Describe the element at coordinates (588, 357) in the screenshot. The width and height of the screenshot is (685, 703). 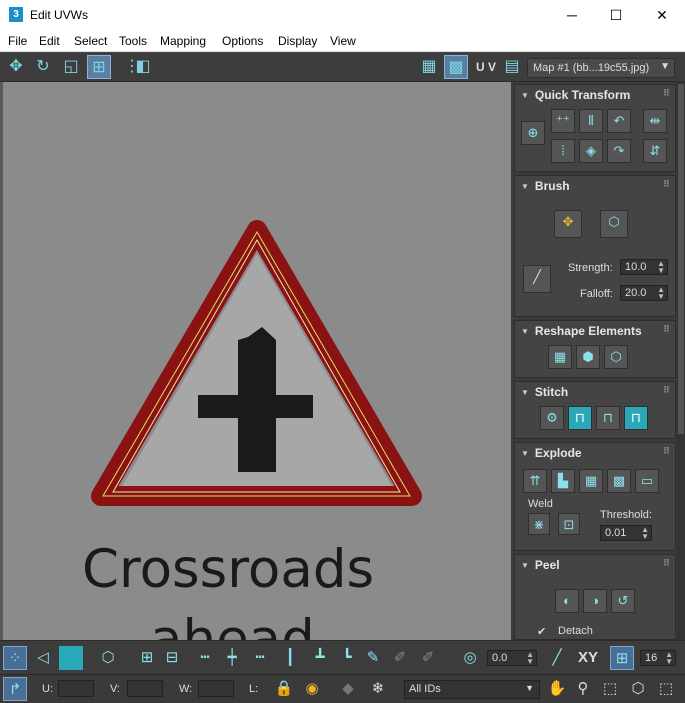
I see `relax-icon: ⬢` at that location.